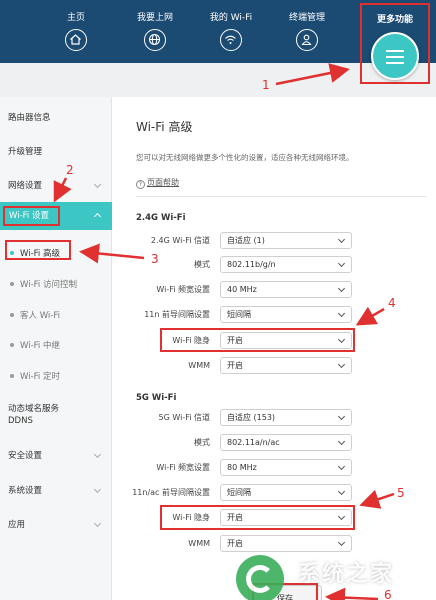 This screenshot has height=600, width=436. I want to click on user-icon, so click(307, 40).